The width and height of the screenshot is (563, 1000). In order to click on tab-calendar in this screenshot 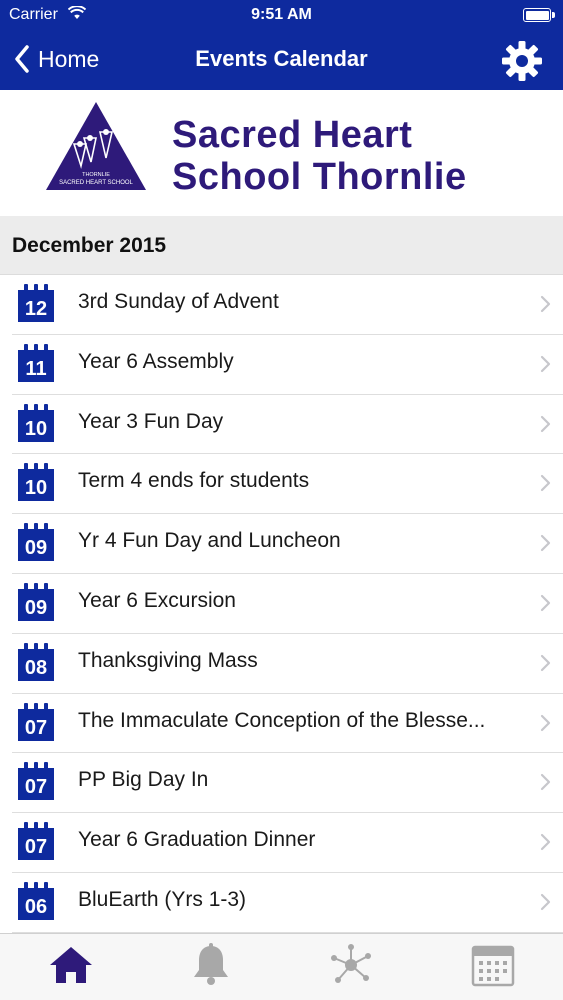, I will do `click(493, 965)`.